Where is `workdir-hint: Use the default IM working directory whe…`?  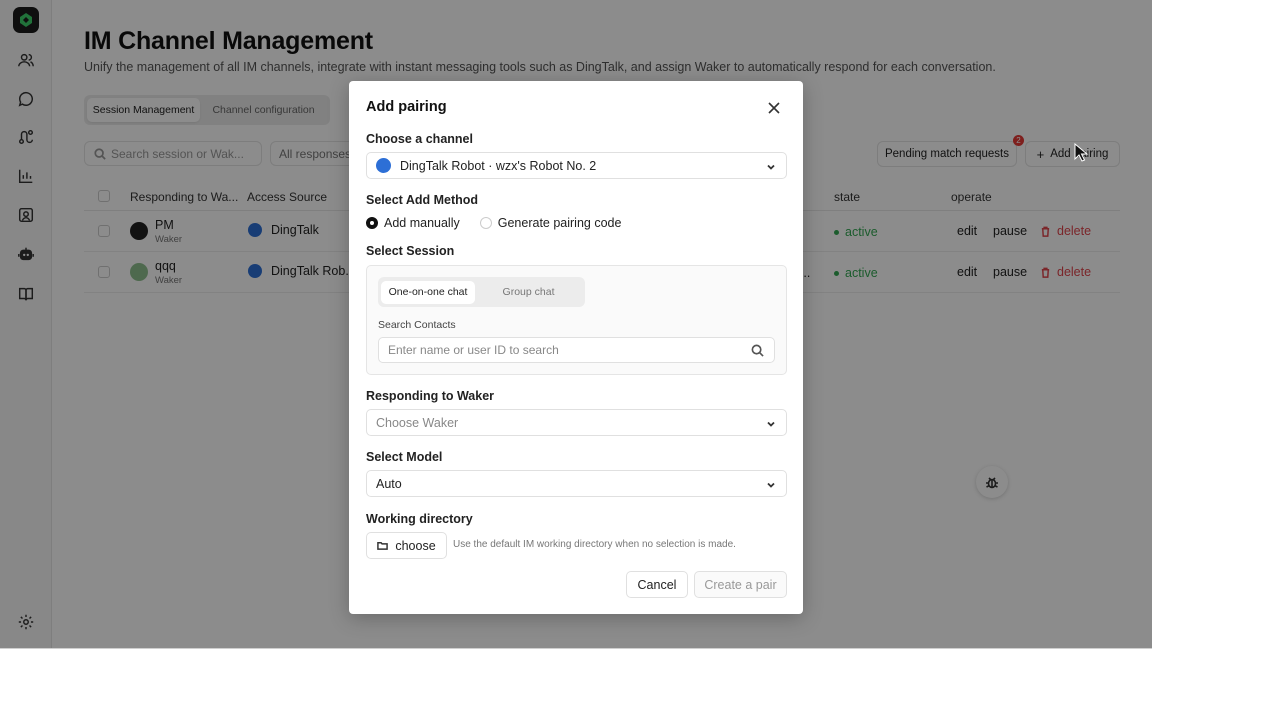 workdir-hint: Use the default IM working directory whe… is located at coordinates (594, 544).